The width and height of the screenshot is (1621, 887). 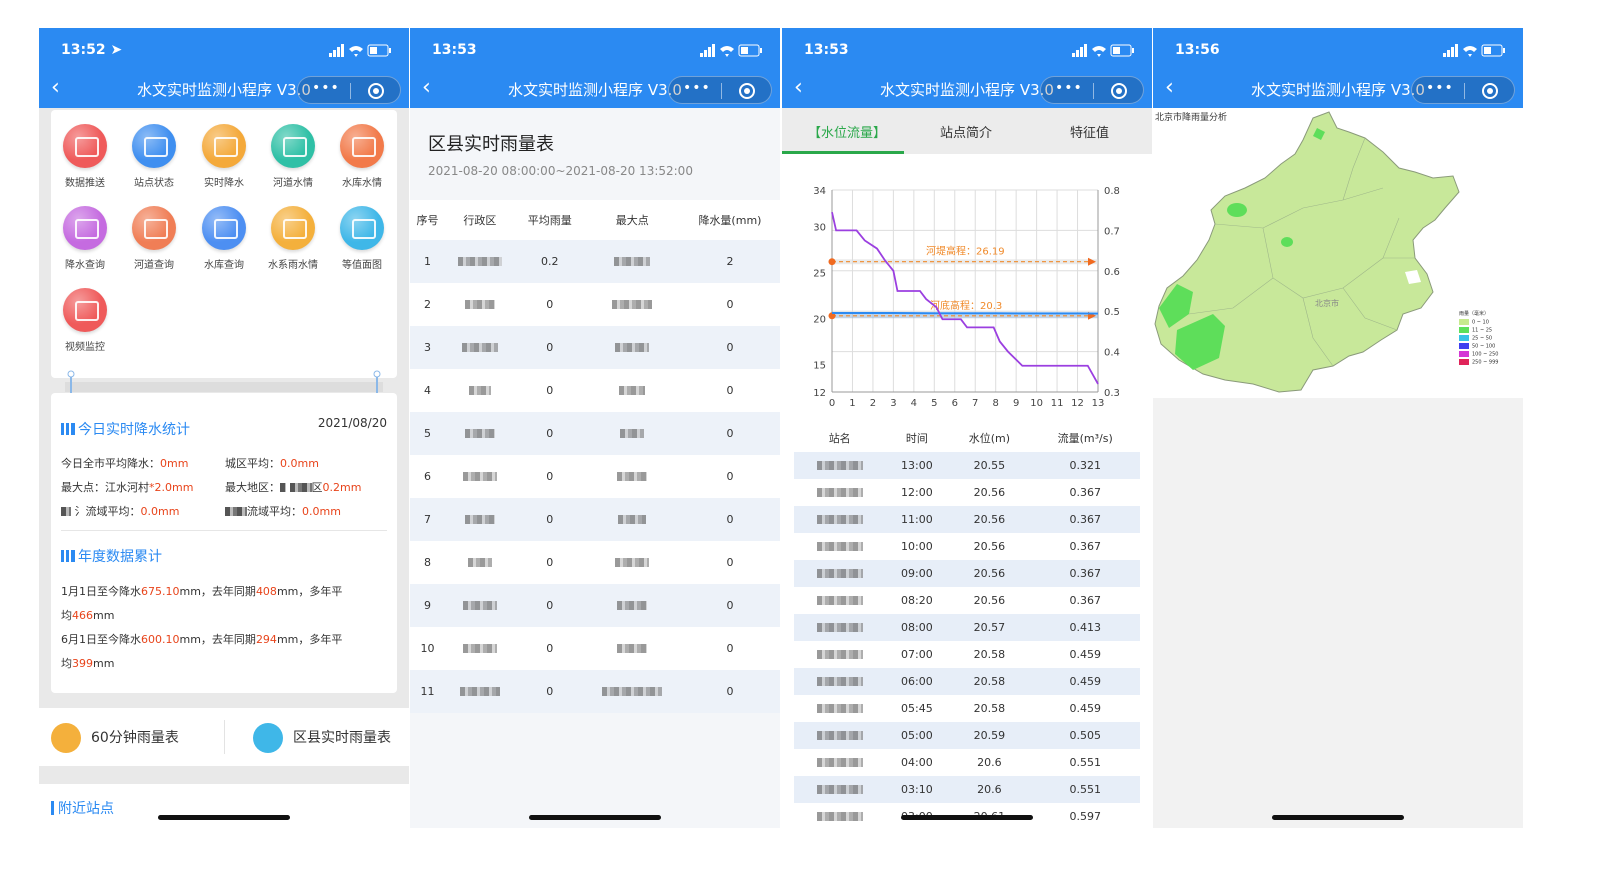 What do you see at coordinates (125, 463) in the screenshot?
I see `city-avg: 今日全市平均降水：0mm` at bounding box center [125, 463].